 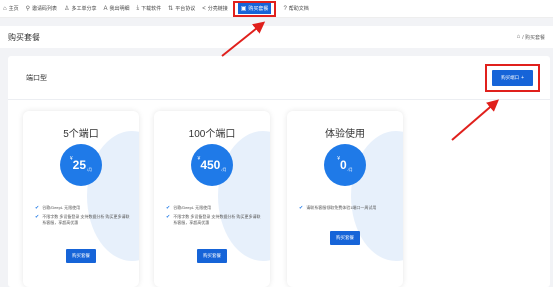 What do you see at coordinates (204, 8) in the screenshot?
I see `share-icon: <` at bounding box center [204, 8].